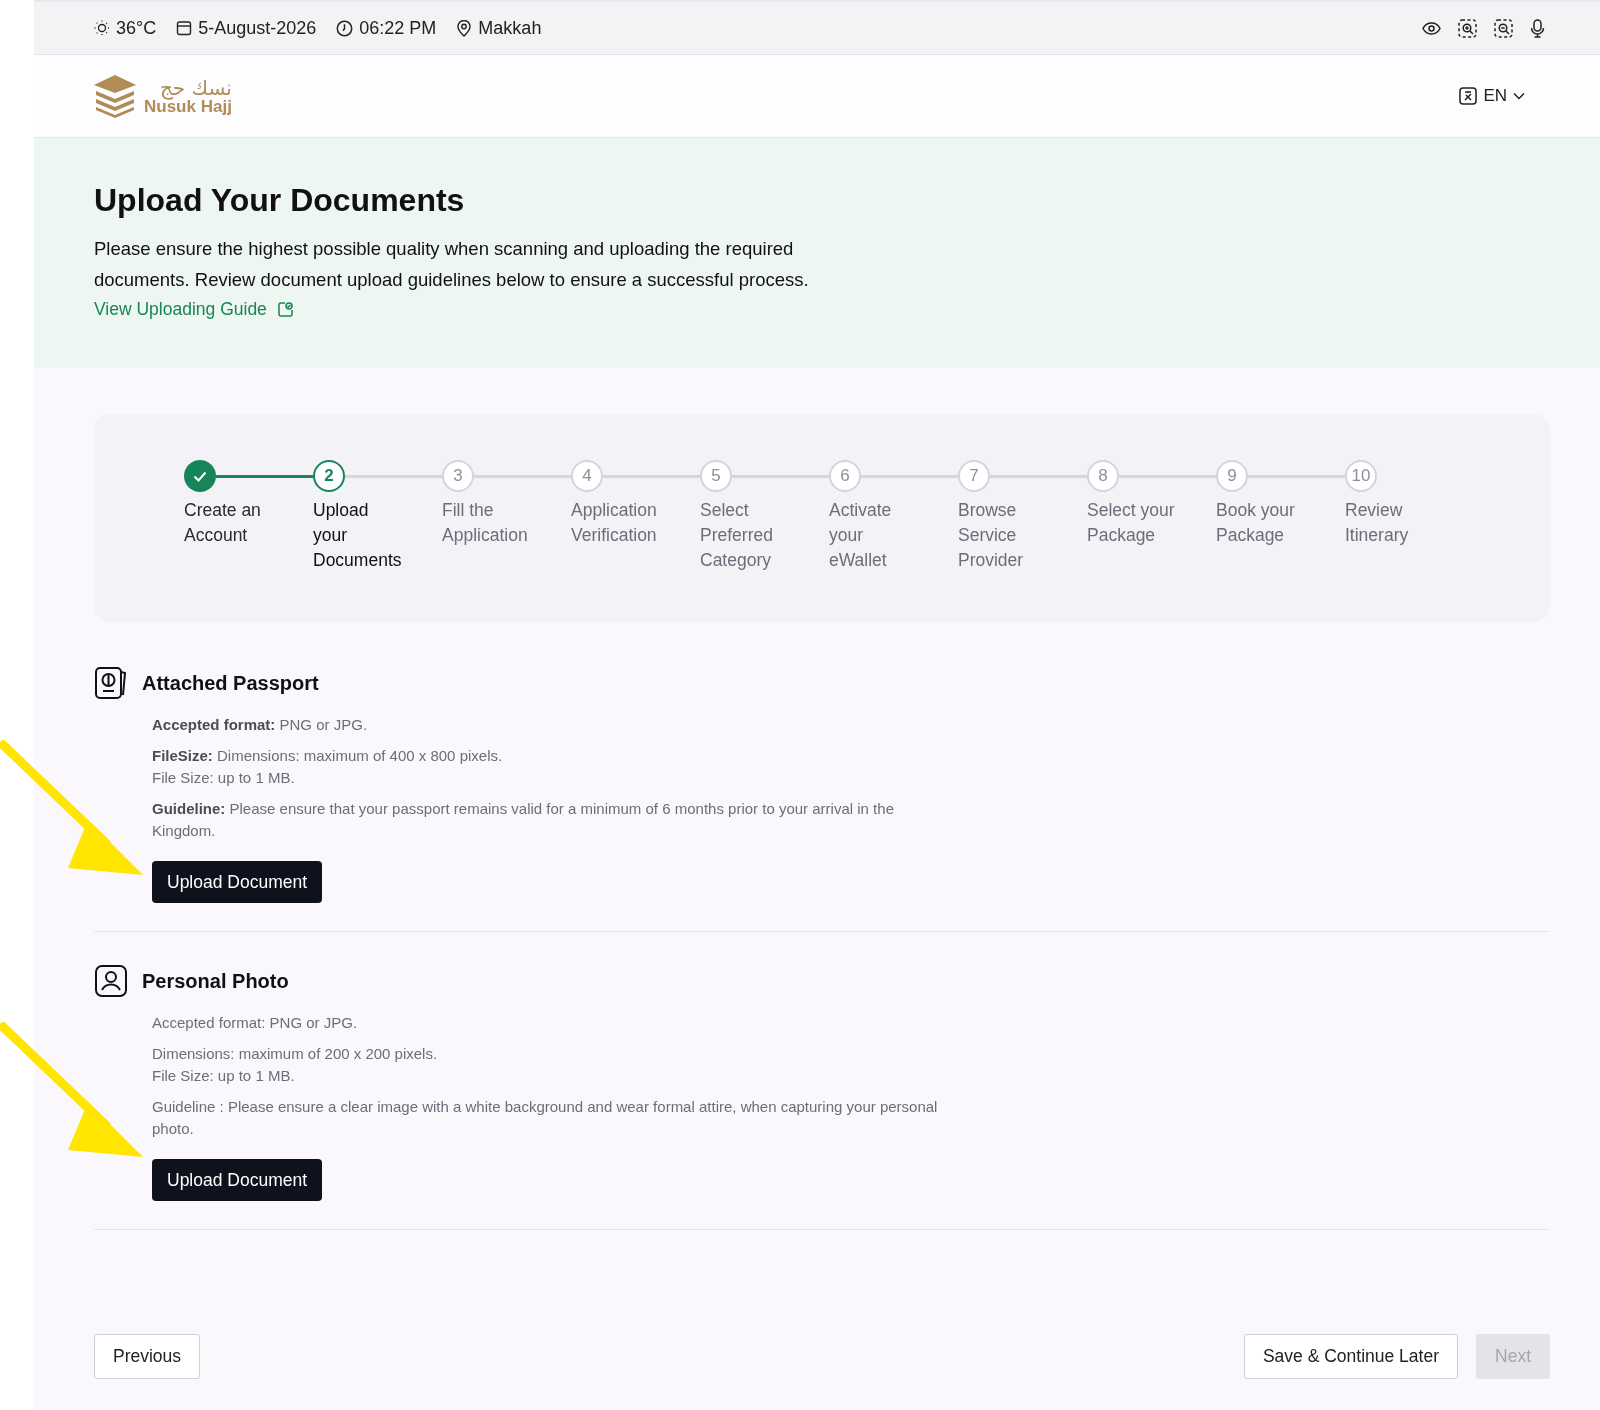 Image resolution: width=1600 pixels, height=1410 pixels. I want to click on section-title: Attached Passport, so click(230, 683).